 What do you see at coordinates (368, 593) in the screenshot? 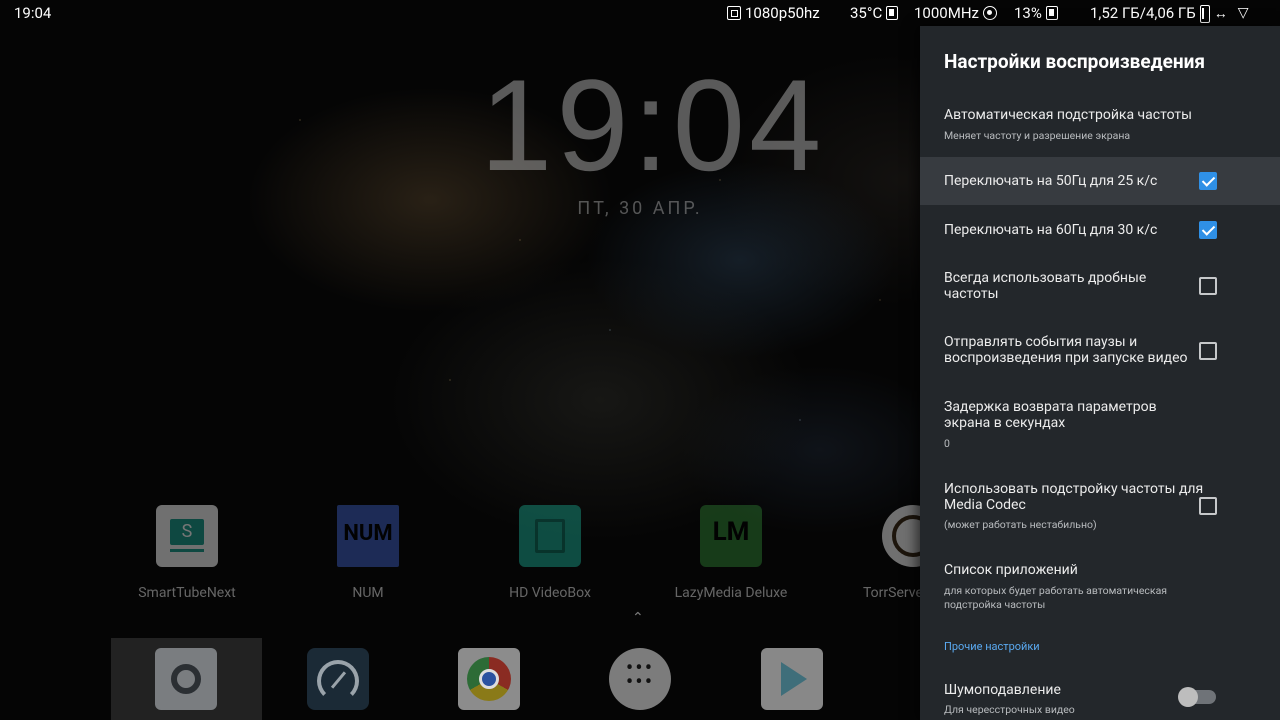
I see `app-label: NUM` at bounding box center [368, 593].